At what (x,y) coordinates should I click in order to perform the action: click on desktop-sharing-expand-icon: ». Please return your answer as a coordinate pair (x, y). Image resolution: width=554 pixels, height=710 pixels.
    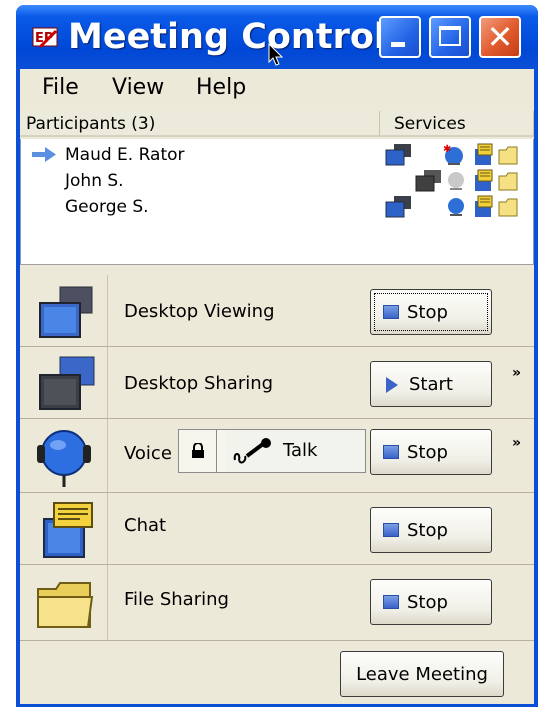
    Looking at the image, I should click on (516, 373).